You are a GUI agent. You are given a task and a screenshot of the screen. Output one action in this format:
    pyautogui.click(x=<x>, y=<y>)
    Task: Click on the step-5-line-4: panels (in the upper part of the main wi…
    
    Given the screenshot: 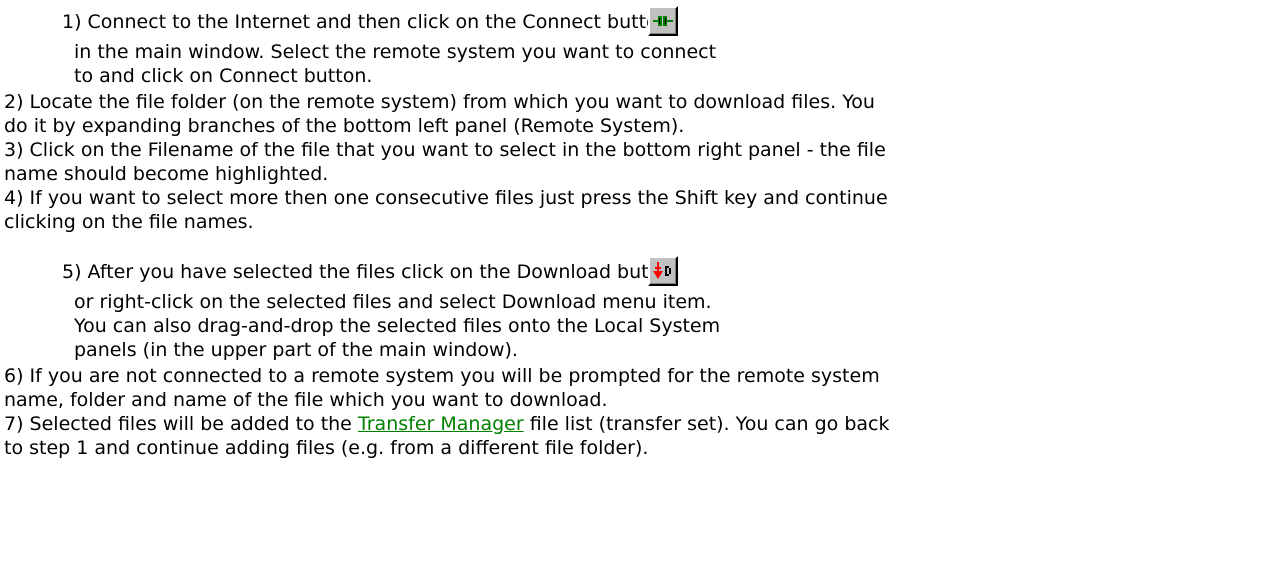 What is the action you would take?
    pyautogui.click(x=296, y=350)
    